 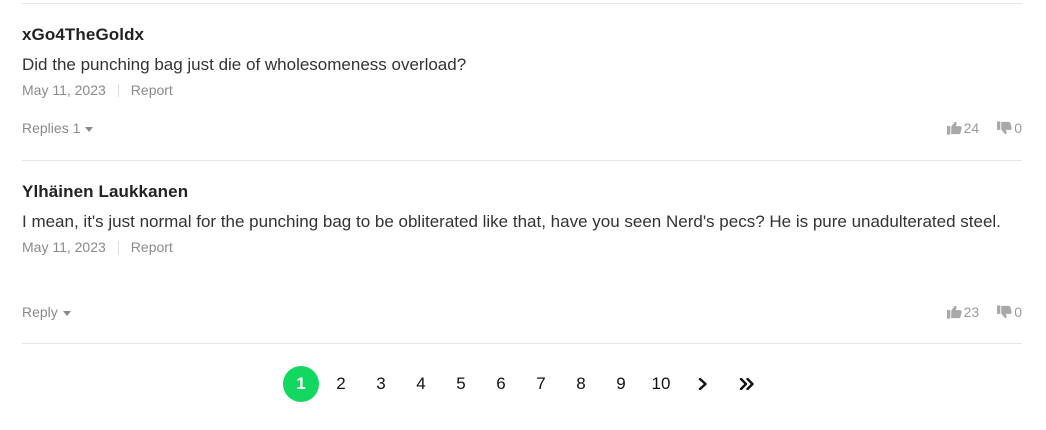 I want to click on comment-actions: Reply 23 0, so click(x=522, y=312).